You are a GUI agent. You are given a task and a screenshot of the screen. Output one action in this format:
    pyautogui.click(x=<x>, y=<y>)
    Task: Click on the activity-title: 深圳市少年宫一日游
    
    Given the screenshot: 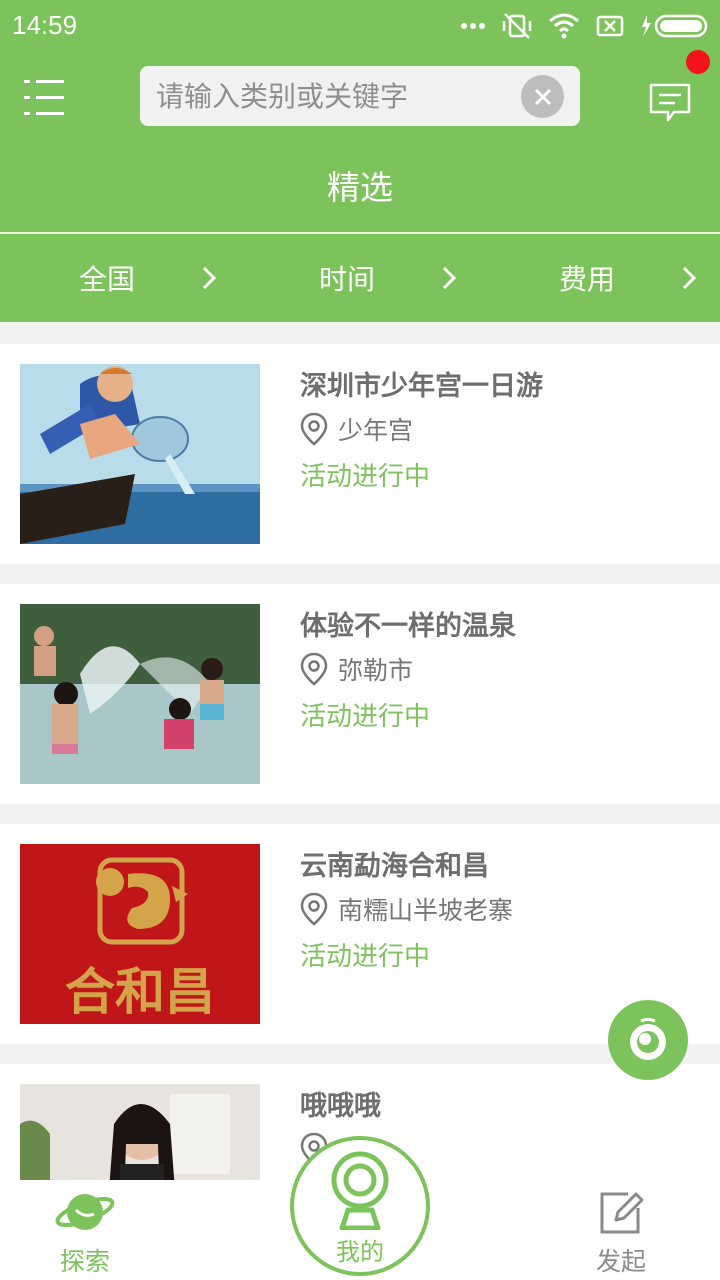 What is the action you would take?
    pyautogui.click(x=421, y=386)
    